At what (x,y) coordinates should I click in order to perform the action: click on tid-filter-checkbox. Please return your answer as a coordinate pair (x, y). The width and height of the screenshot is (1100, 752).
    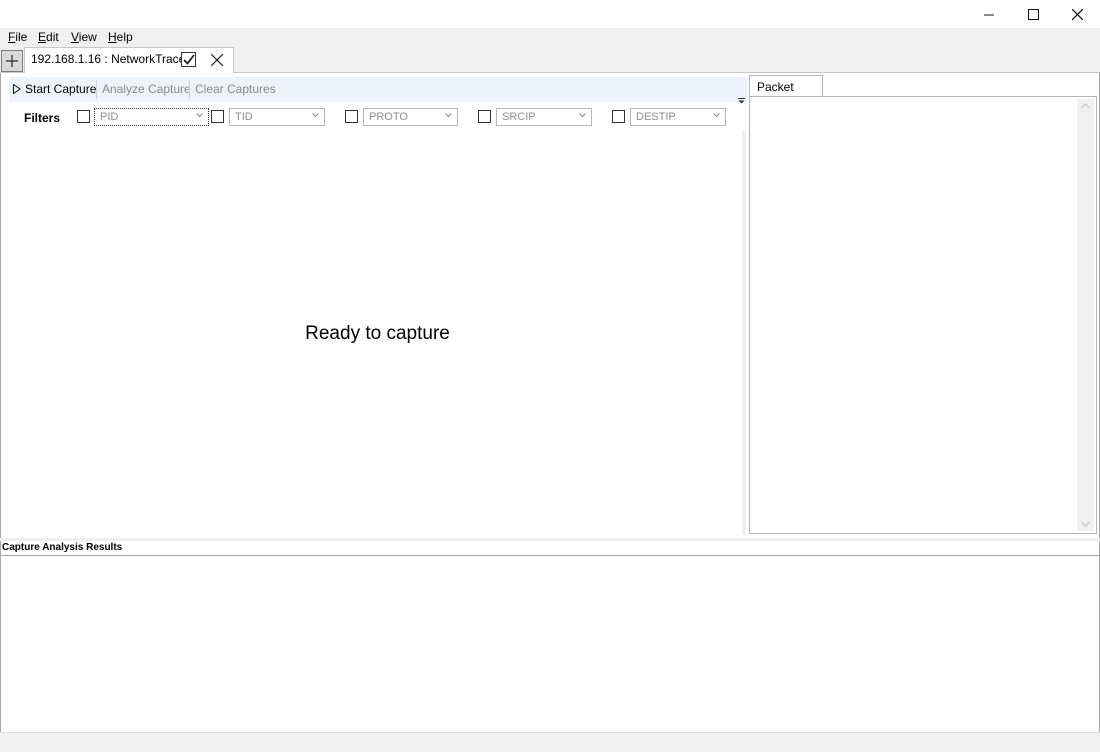
    Looking at the image, I should click on (217, 116).